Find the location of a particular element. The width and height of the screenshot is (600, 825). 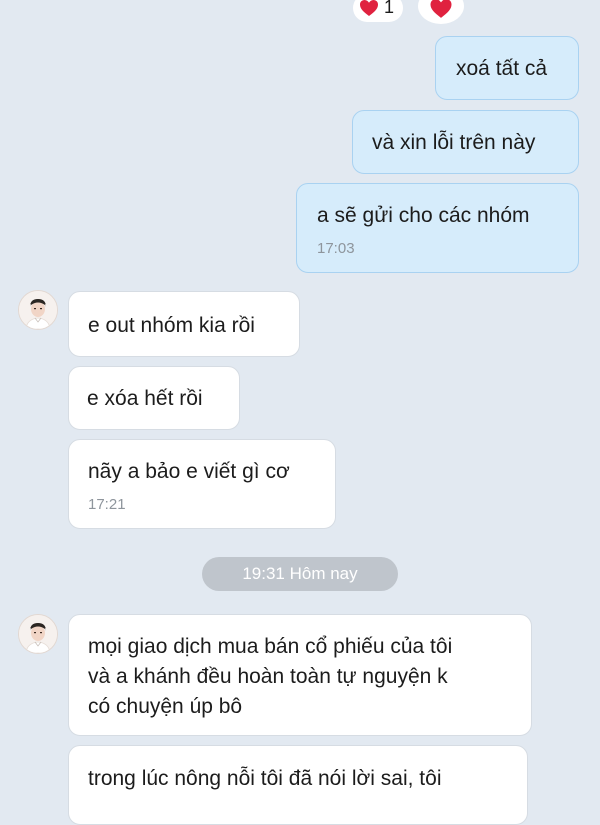

outgoing-message: và xin lỗi trên này is located at coordinates (465, 142).